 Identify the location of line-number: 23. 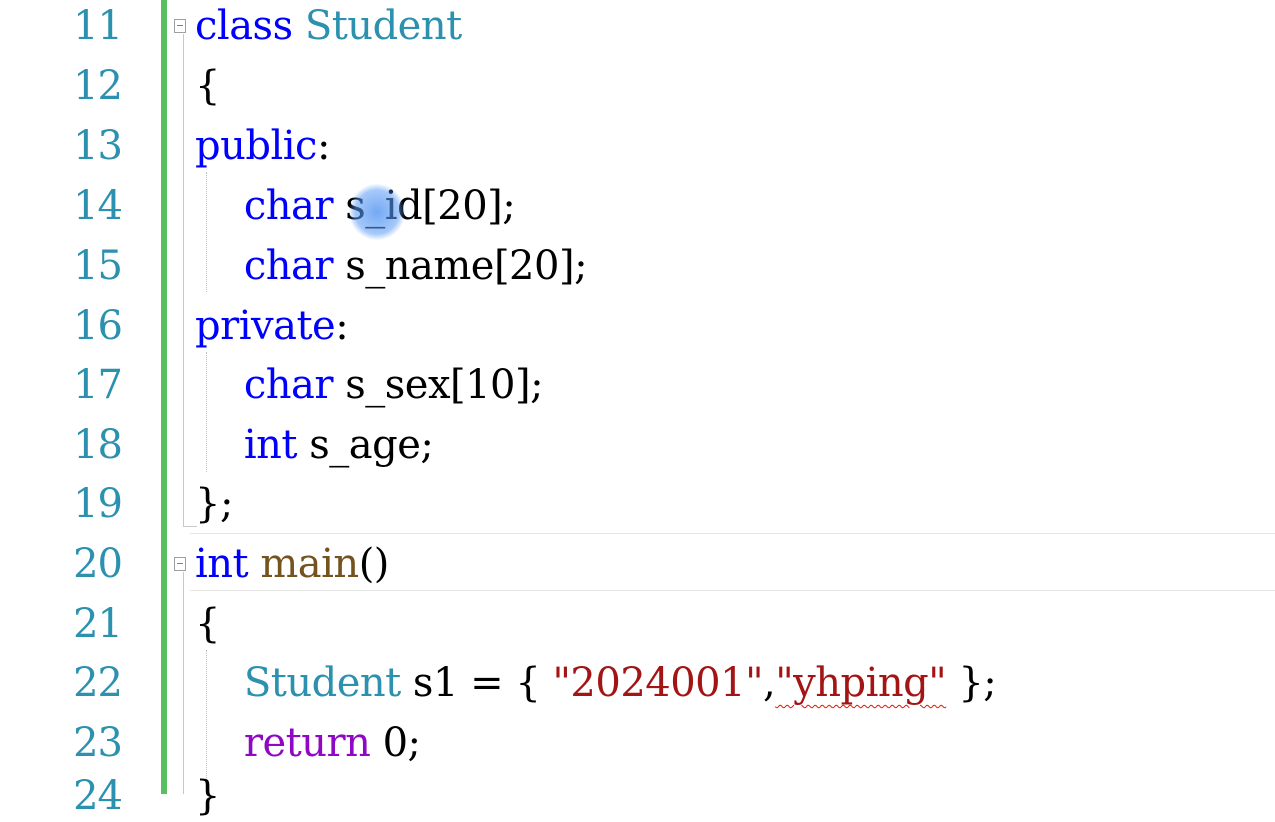
(98, 743).